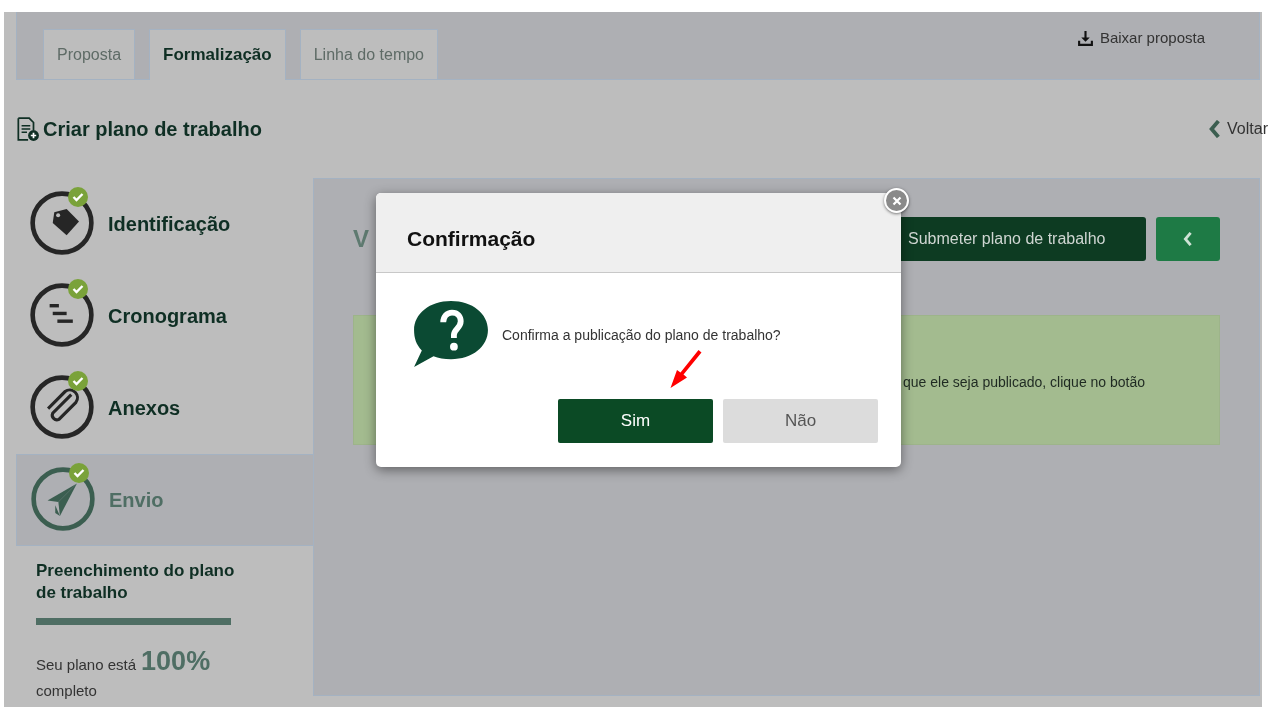 This screenshot has height=707, width=1270. I want to click on close-icon, so click(896, 200).